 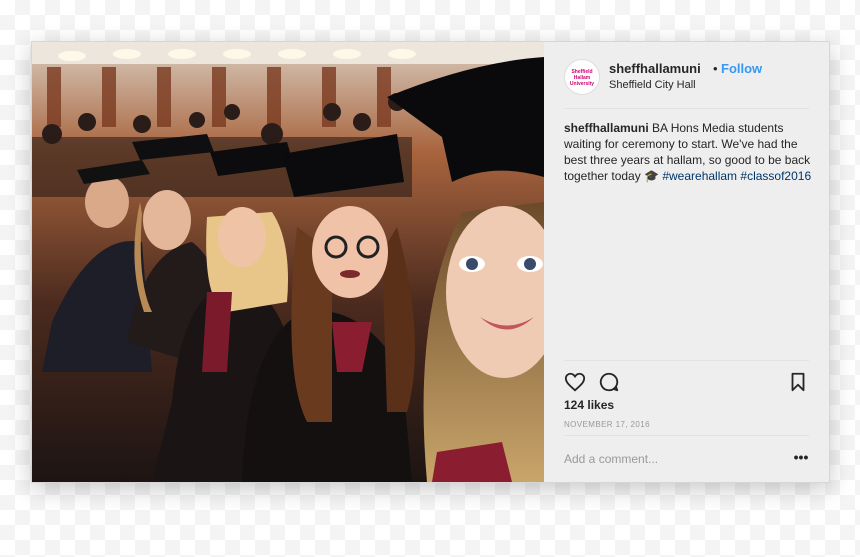 I want to click on follow-button: Follow, so click(x=741, y=68).